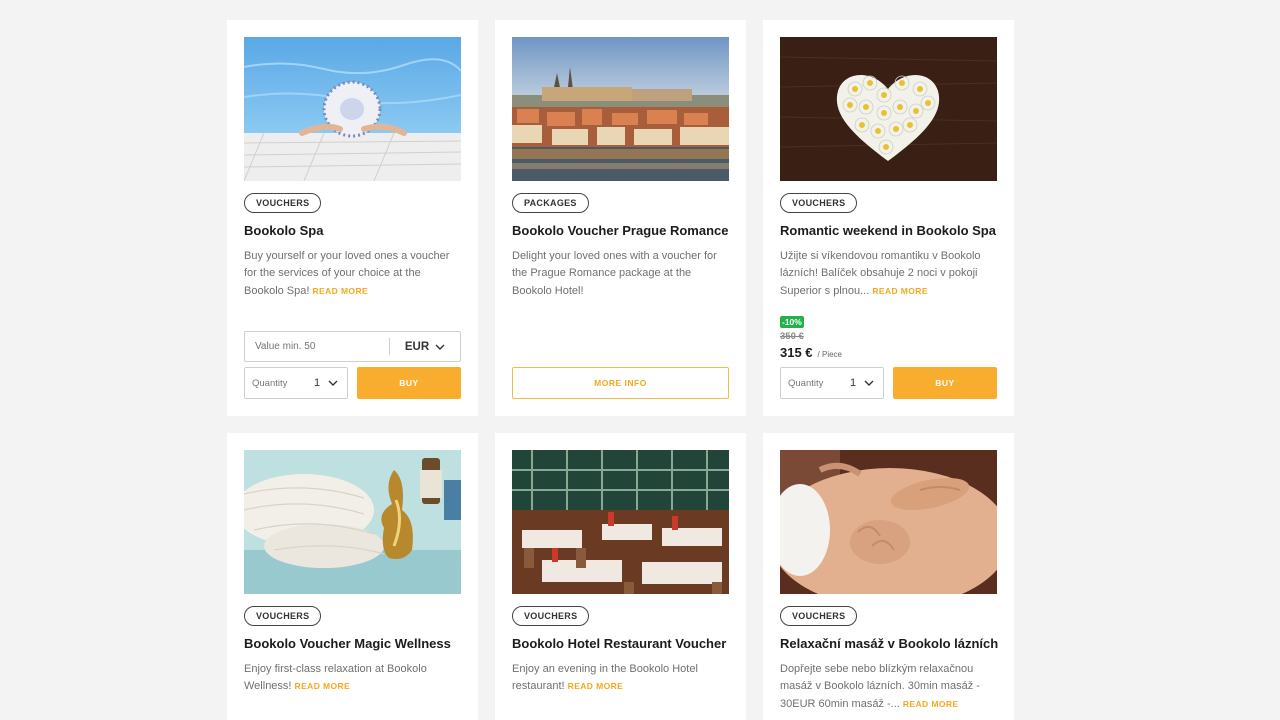 Image resolution: width=1280 pixels, height=720 pixels. Describe the element at coordinates (352, 231) in the screenshot. I see `product-title: Bookolo Spa` at that location.